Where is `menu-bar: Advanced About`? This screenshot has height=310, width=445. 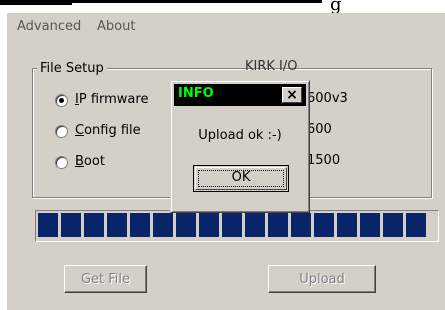
menu-bar: Advanced About is located at coordinates (226, 25).